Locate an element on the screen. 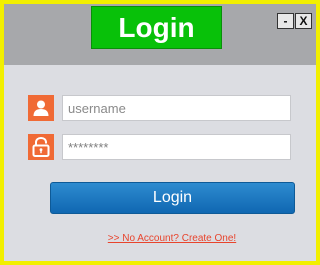  create-account-link: >> No Account? Create One! is located at coordinates (162, 238).